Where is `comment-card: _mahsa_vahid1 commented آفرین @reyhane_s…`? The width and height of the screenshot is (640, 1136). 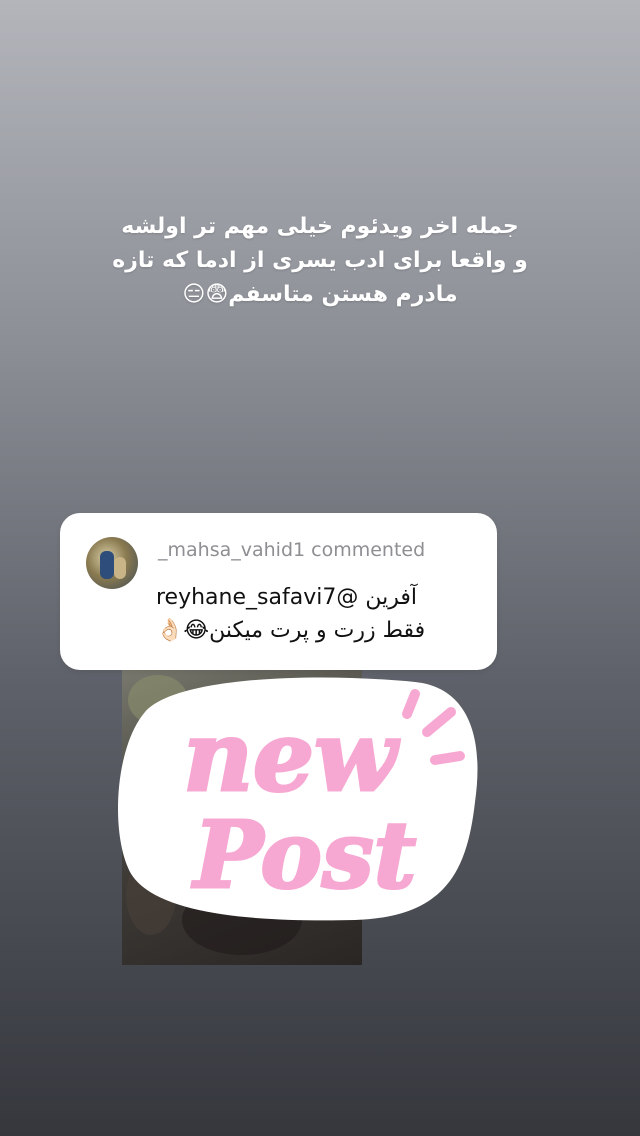 comment-card: _mahsa_vahid1 commented آفرین @reyhane_s… is located at coordinates (278, 591).